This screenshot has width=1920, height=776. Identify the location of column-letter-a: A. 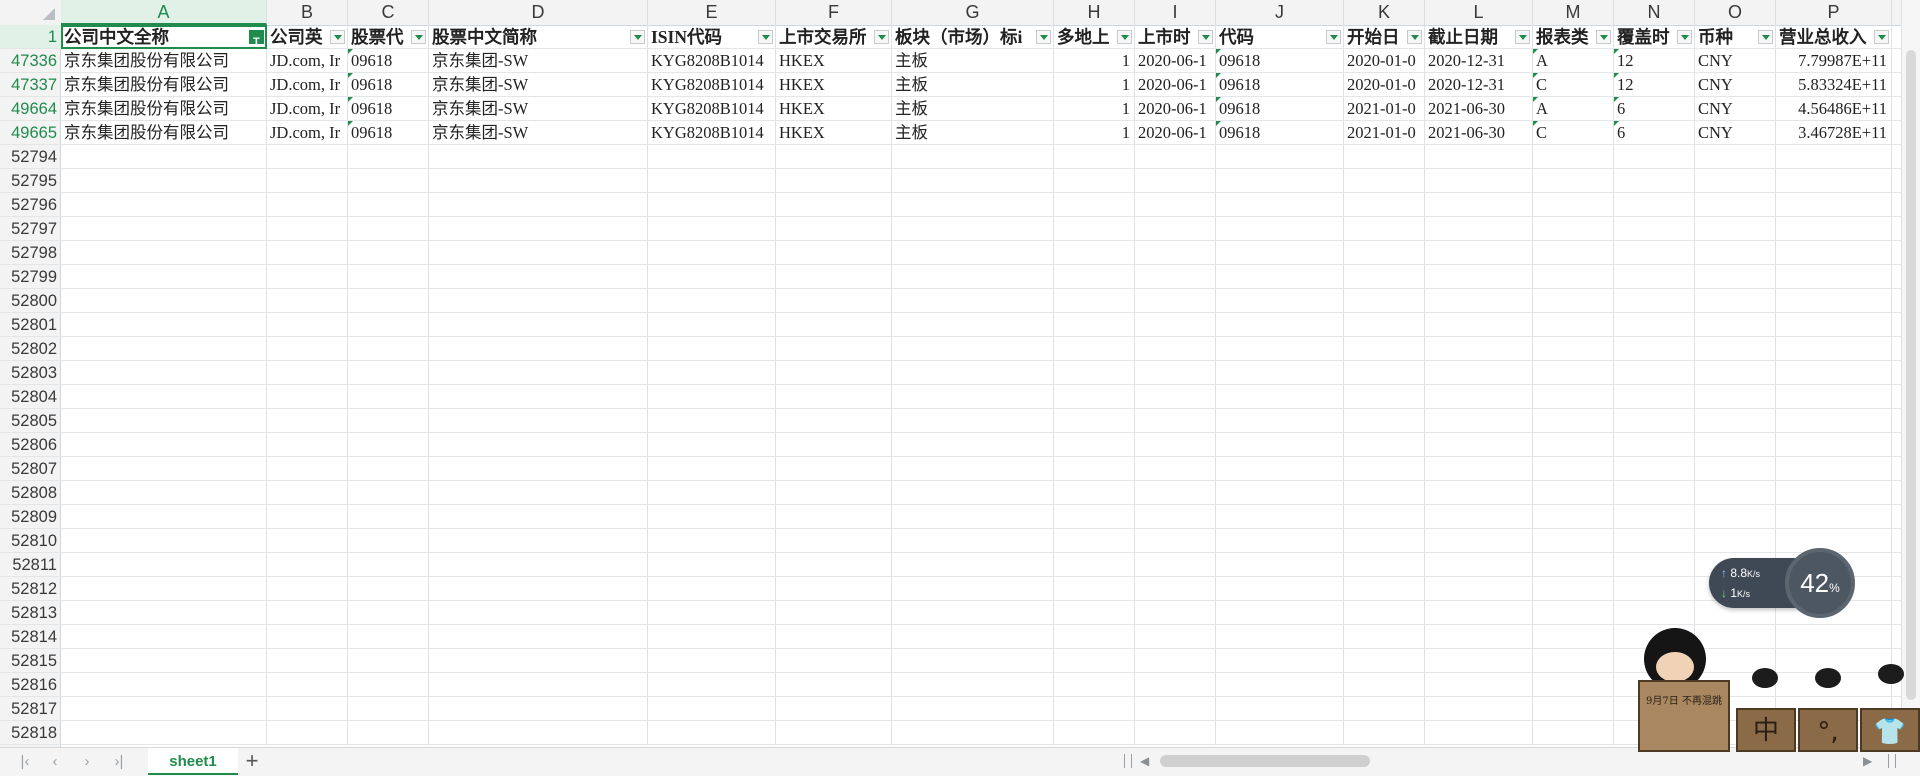
(164, 12).